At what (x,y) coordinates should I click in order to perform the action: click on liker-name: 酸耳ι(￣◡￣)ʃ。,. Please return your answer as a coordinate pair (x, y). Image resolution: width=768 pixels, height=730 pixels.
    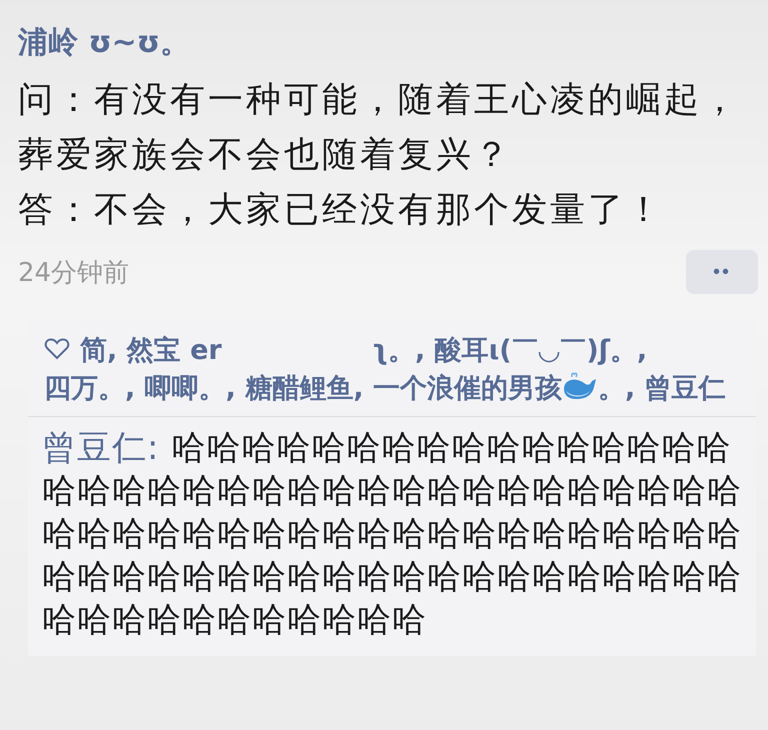
    Looking at the image, I should click on (541, 350).